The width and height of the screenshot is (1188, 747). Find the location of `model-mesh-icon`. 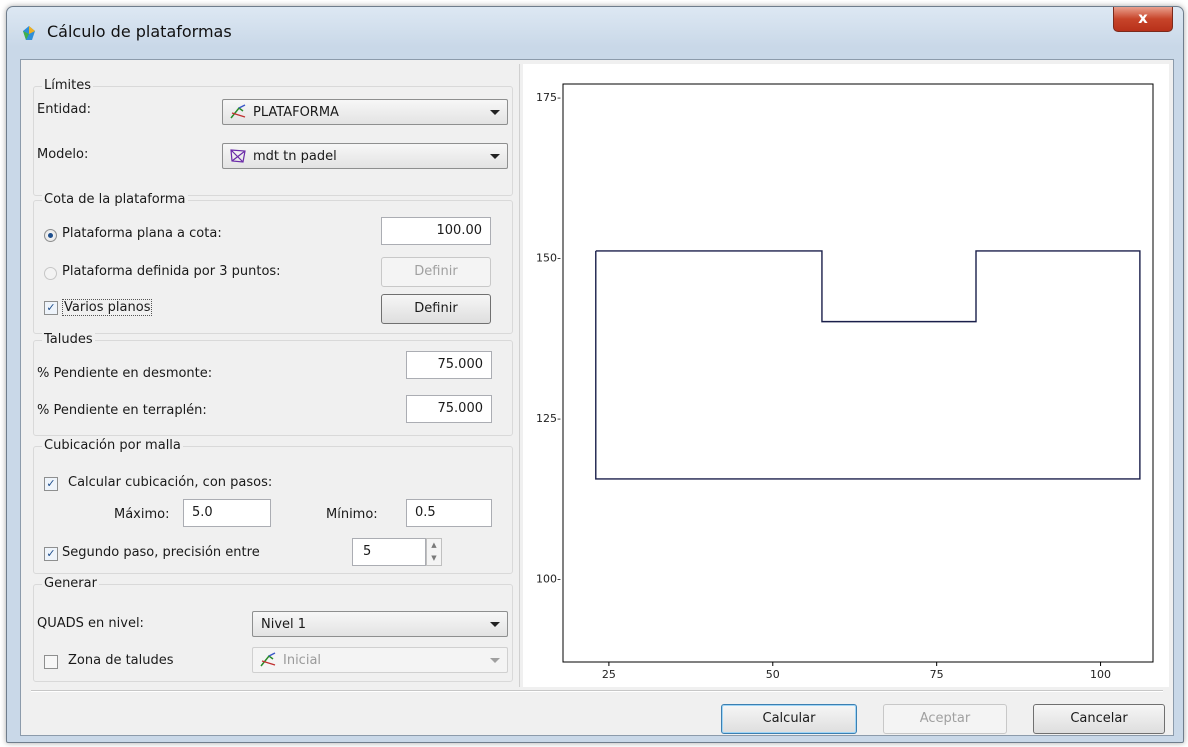

model-mesh-icon is located at coordinates (238, 156).